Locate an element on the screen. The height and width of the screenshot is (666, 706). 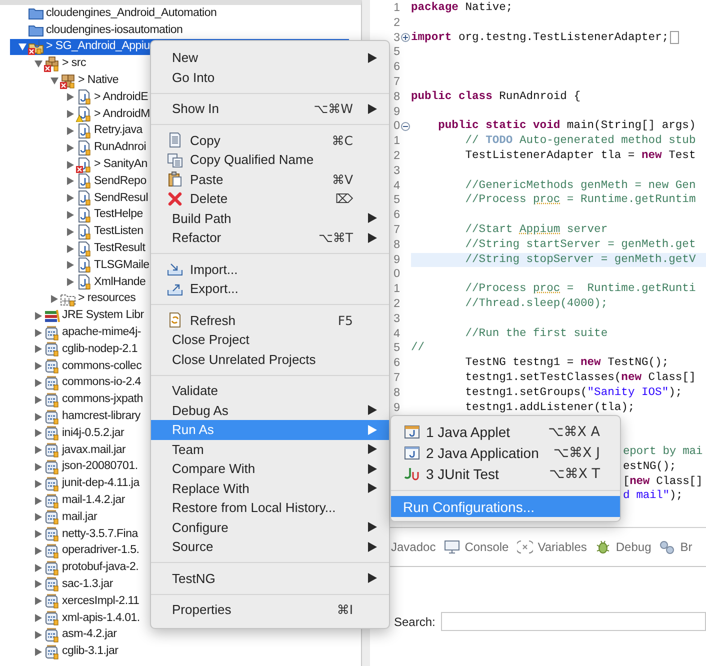
tree-label: SendResul is located at coordinates (121, 198).